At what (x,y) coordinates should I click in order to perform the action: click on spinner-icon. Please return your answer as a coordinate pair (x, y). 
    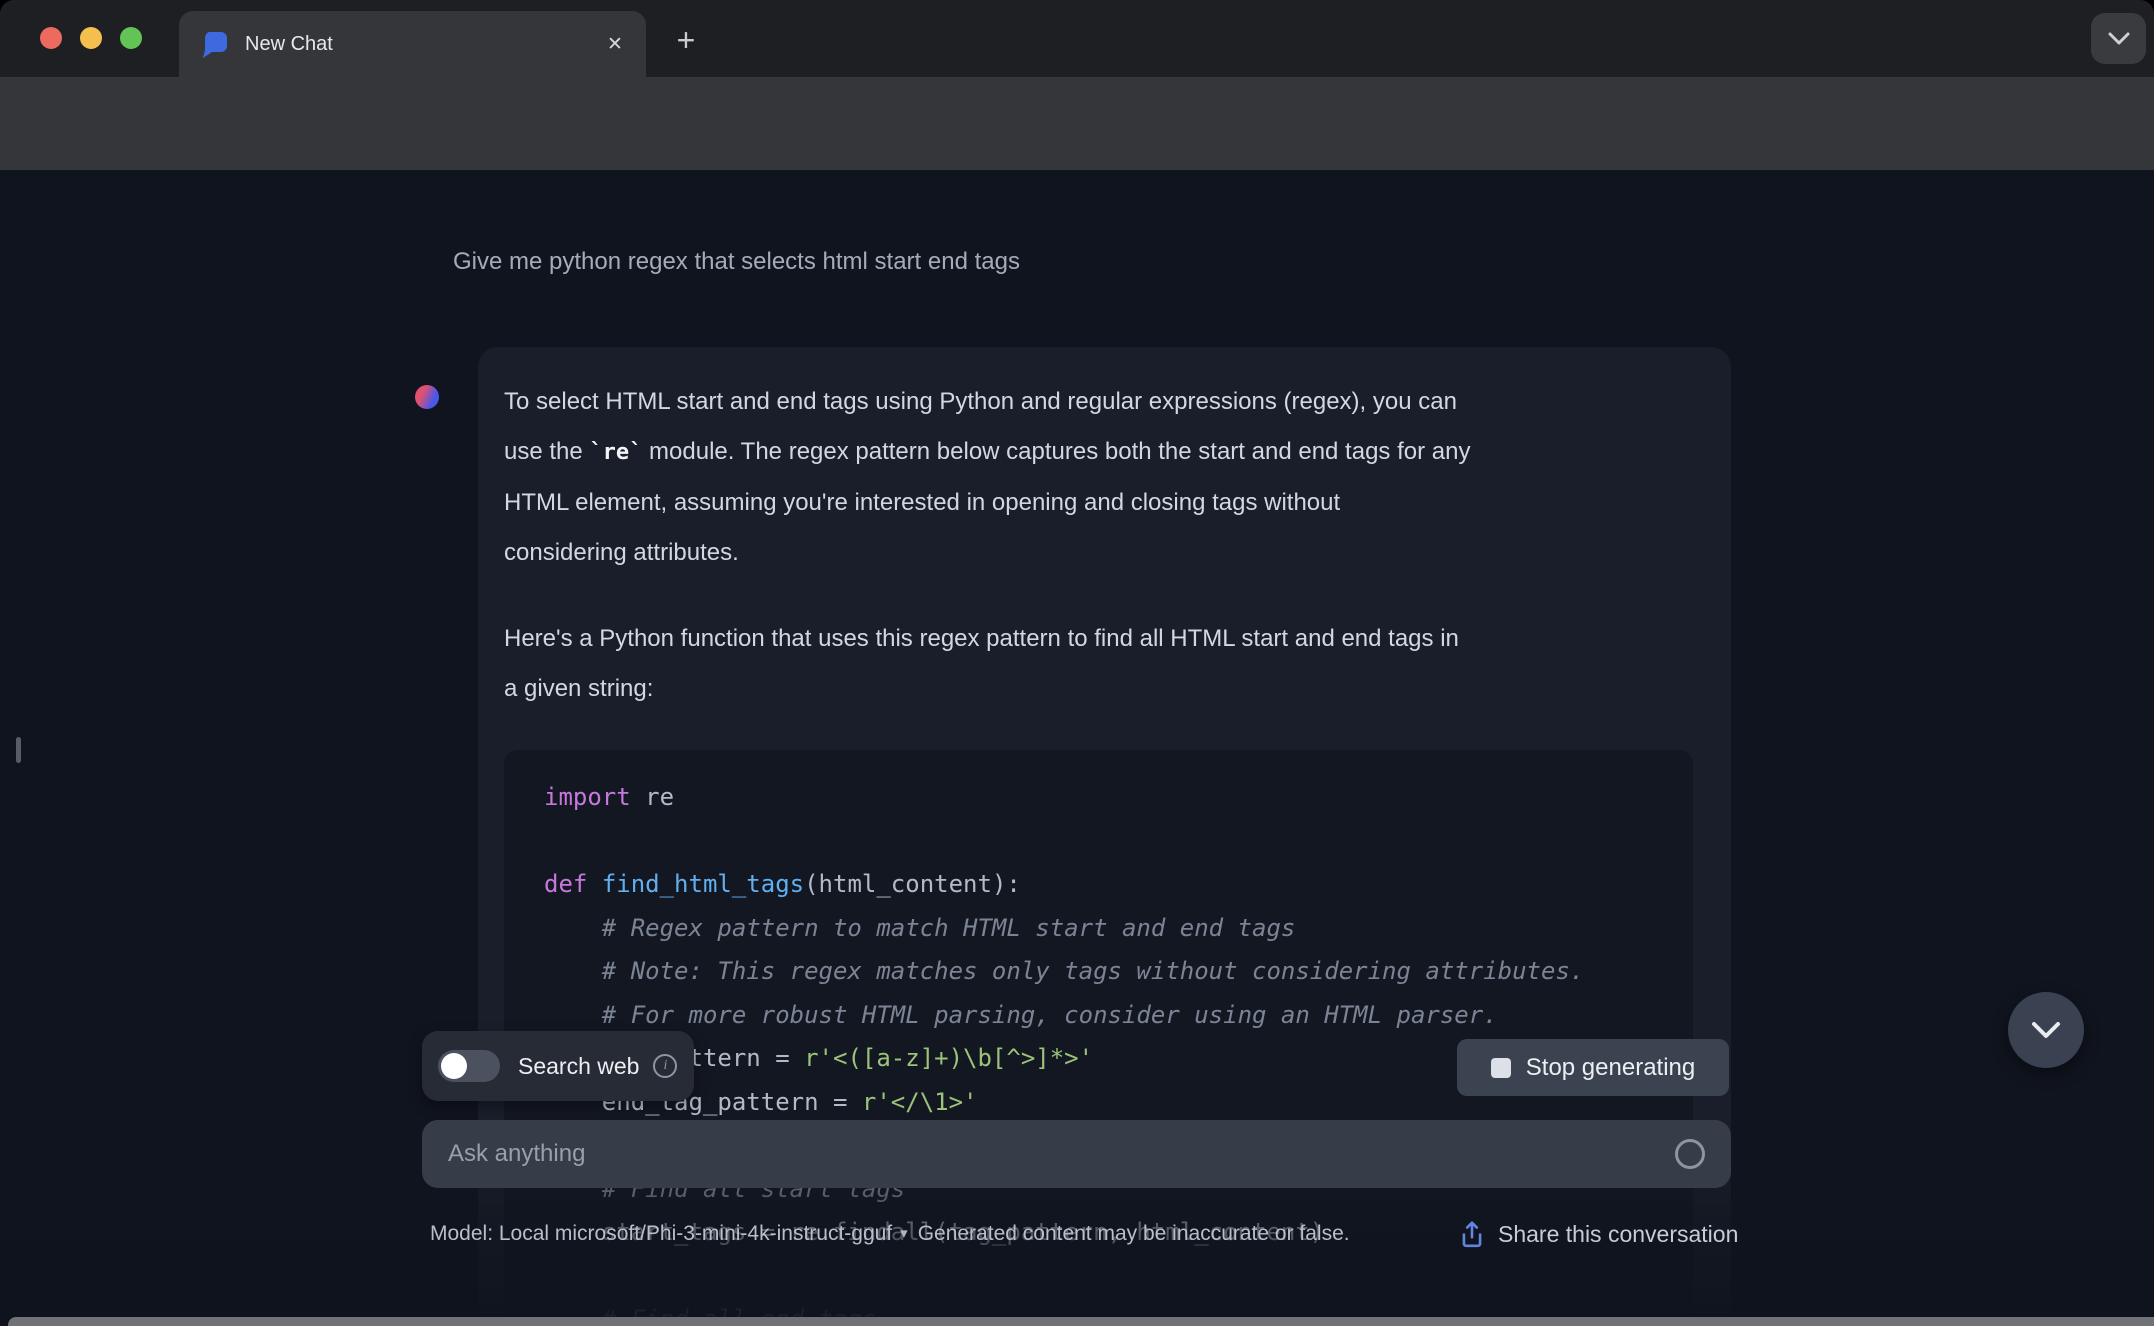
    Looking at the image, I should click on (1690, 1154).